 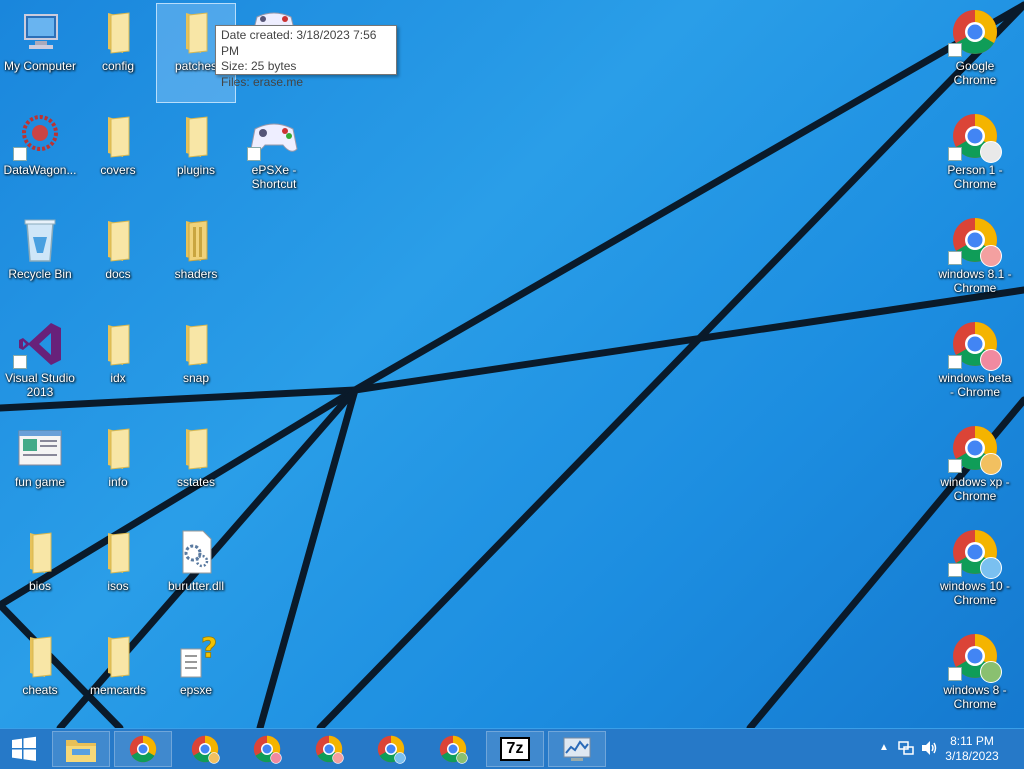 What do you see at coordinates (975, 677) in the screenshot?
I see `windows8-chrome-shortcut: windows 8 - Chrome` at bounding box center [975, 677].